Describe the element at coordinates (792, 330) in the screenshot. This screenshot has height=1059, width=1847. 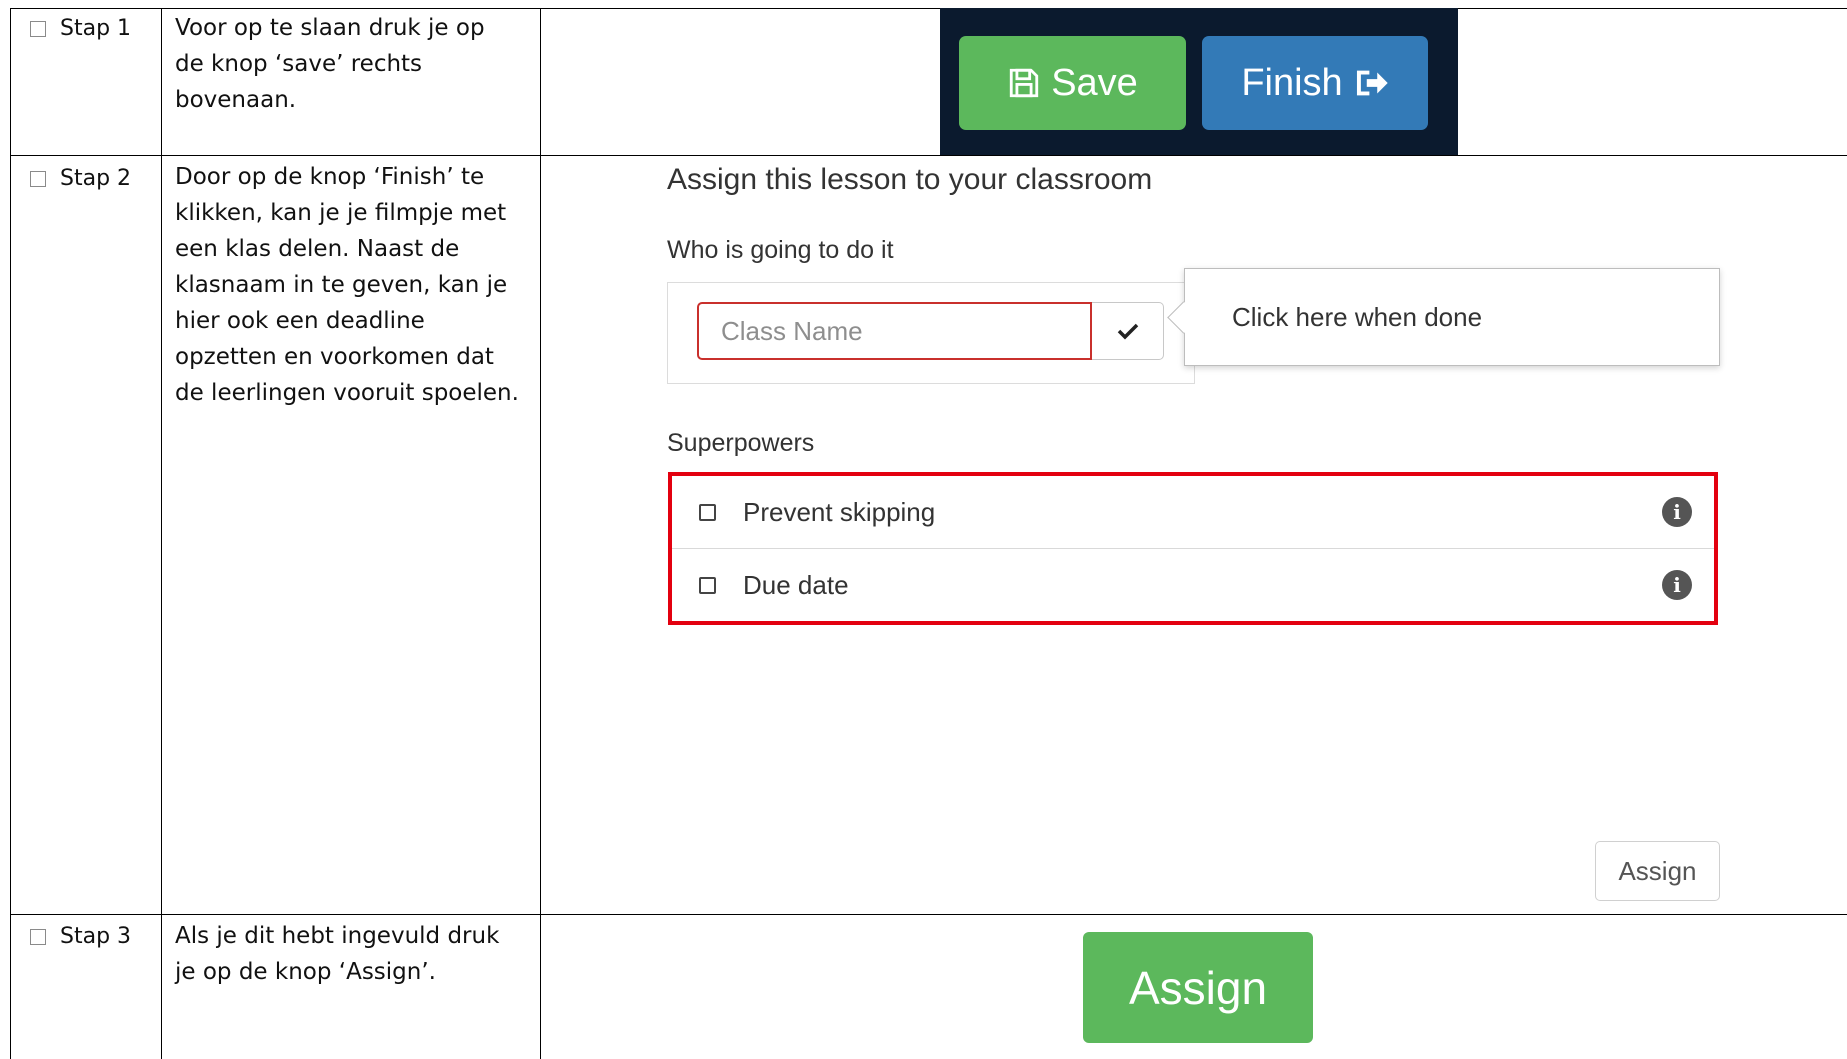
I see `class-name-placeholder: Class Name` at that location.